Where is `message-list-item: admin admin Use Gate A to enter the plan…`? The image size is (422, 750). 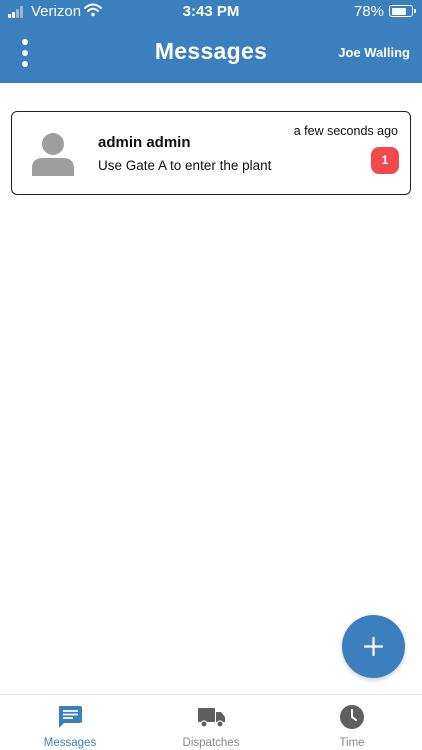
message-list-item: admin admin Use Gate A to enter the plan… is located at coordinates (211, 153).